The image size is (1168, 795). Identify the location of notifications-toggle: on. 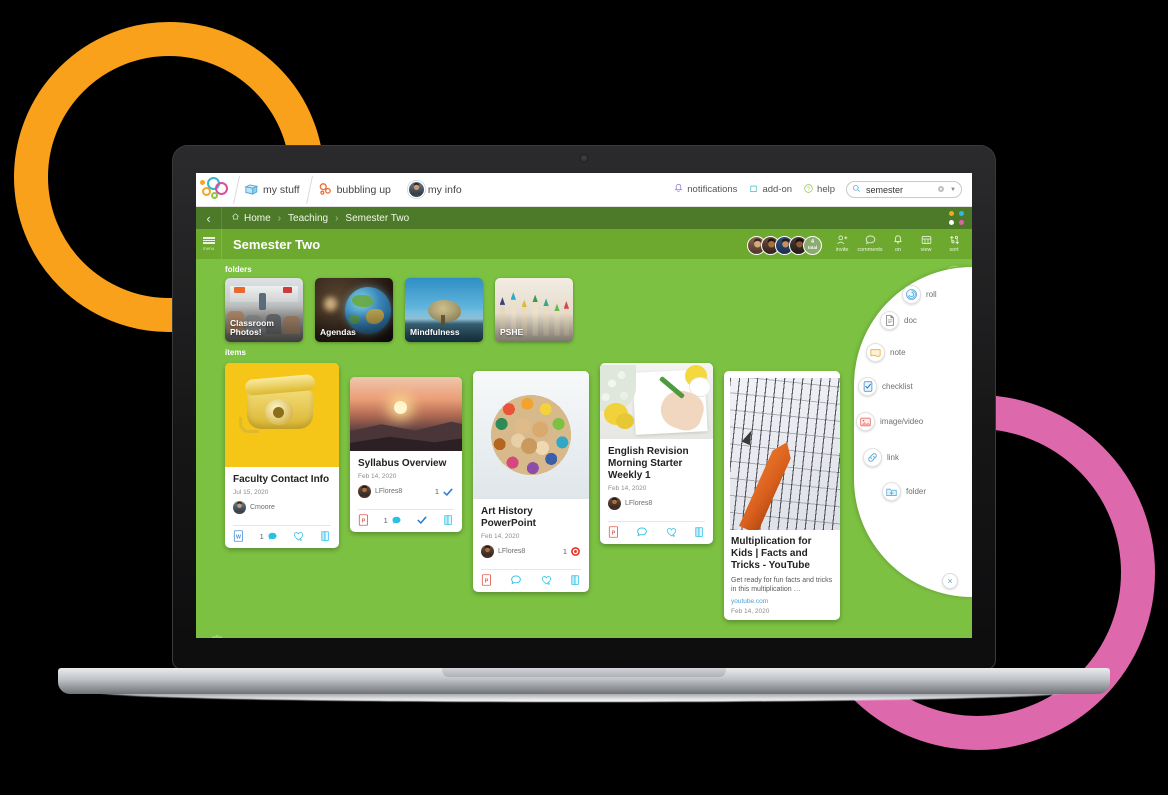
(898, 244).